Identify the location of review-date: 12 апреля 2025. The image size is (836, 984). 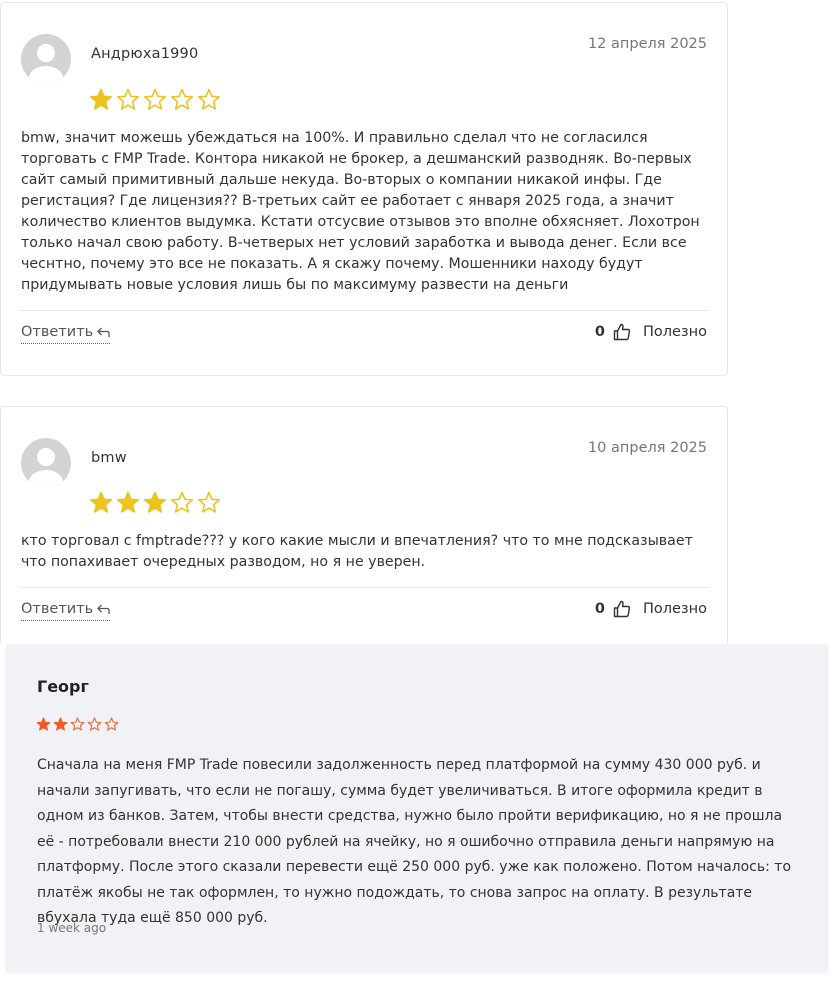
(647, 44).